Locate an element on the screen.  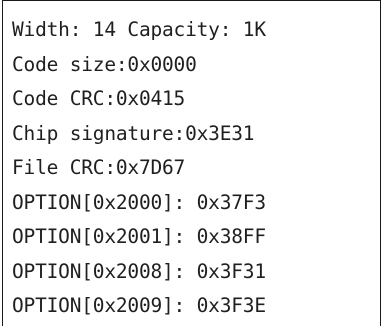
code-size-line: Code size:0x0000 is located at coordinates (104, 64).